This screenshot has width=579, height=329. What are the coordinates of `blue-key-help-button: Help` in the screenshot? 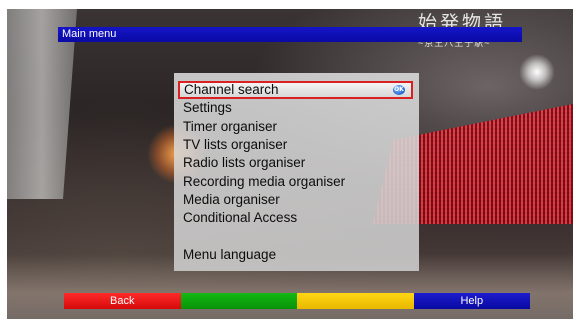 It's located at (471, 301).